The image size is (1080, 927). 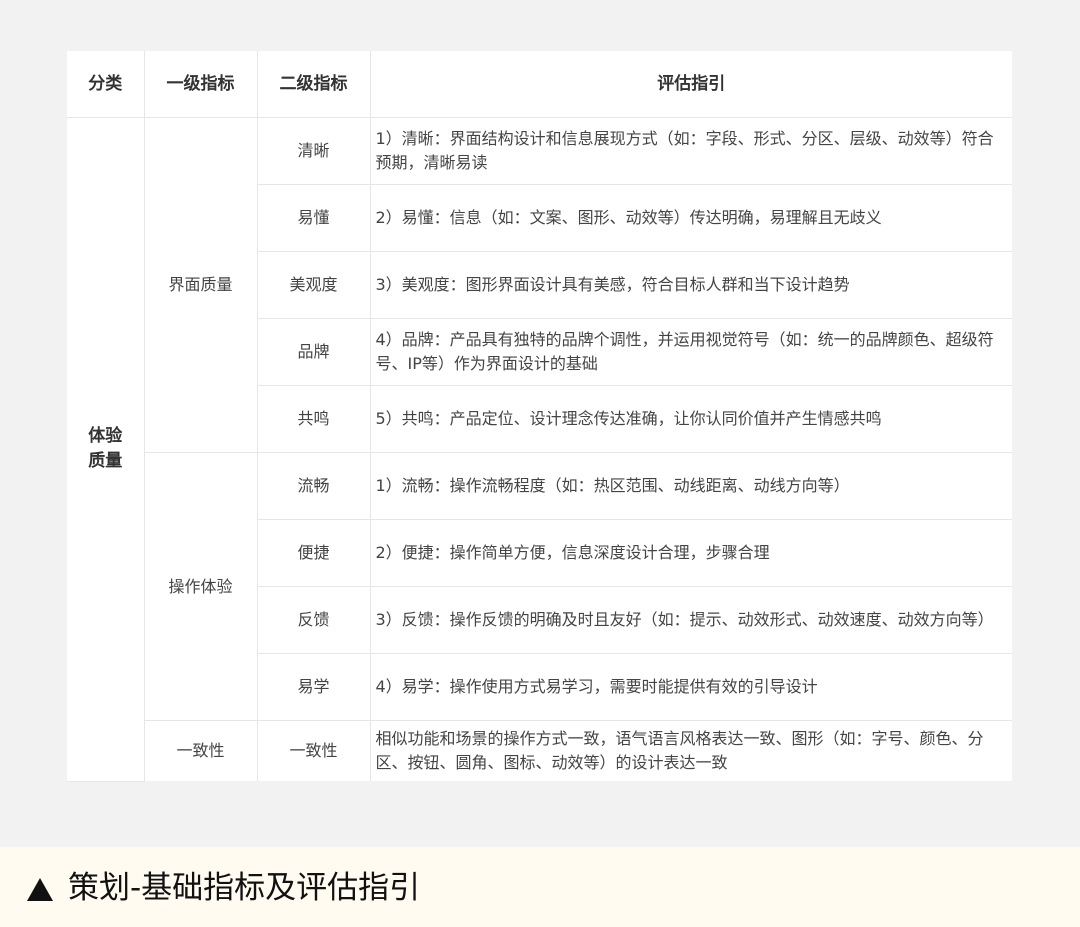 I want to click on guide-cell: 3）反馈：操作反馈的明确及时且友好（如：提示、动效形式、动效速度、动效方向等）, so click(x=690, y=620).